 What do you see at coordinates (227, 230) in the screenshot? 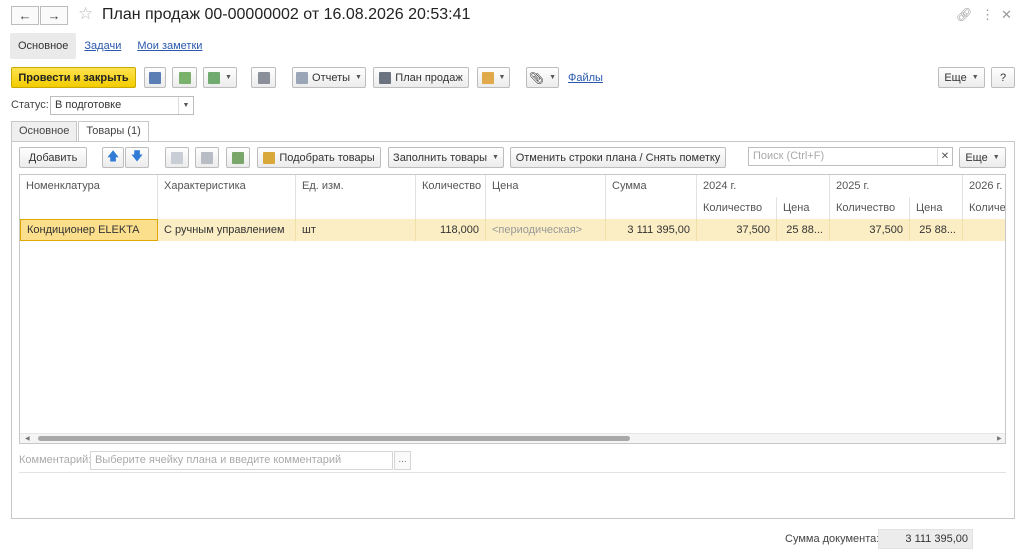
I see `cell-characteristic: С ручным управлением` at bounding box center [227, 230].